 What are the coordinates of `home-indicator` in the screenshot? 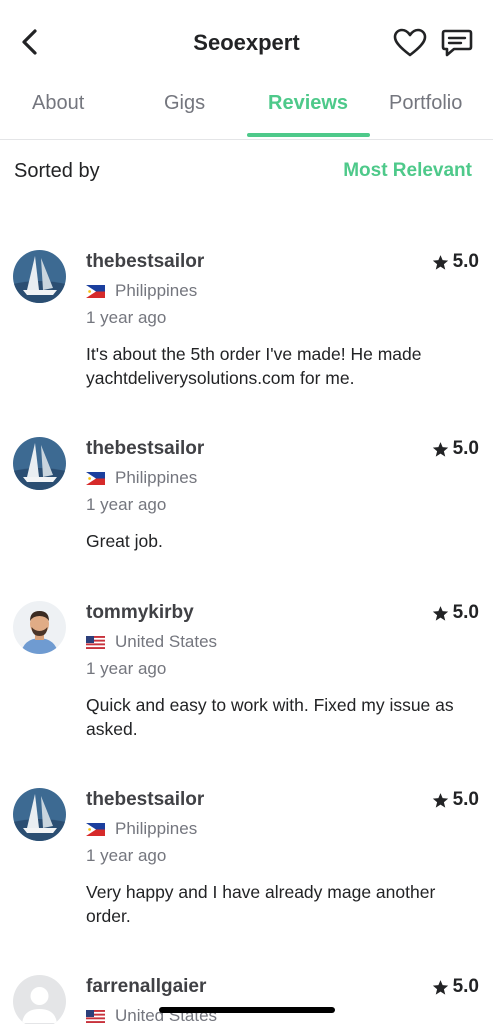 It's located at (247, 1010).